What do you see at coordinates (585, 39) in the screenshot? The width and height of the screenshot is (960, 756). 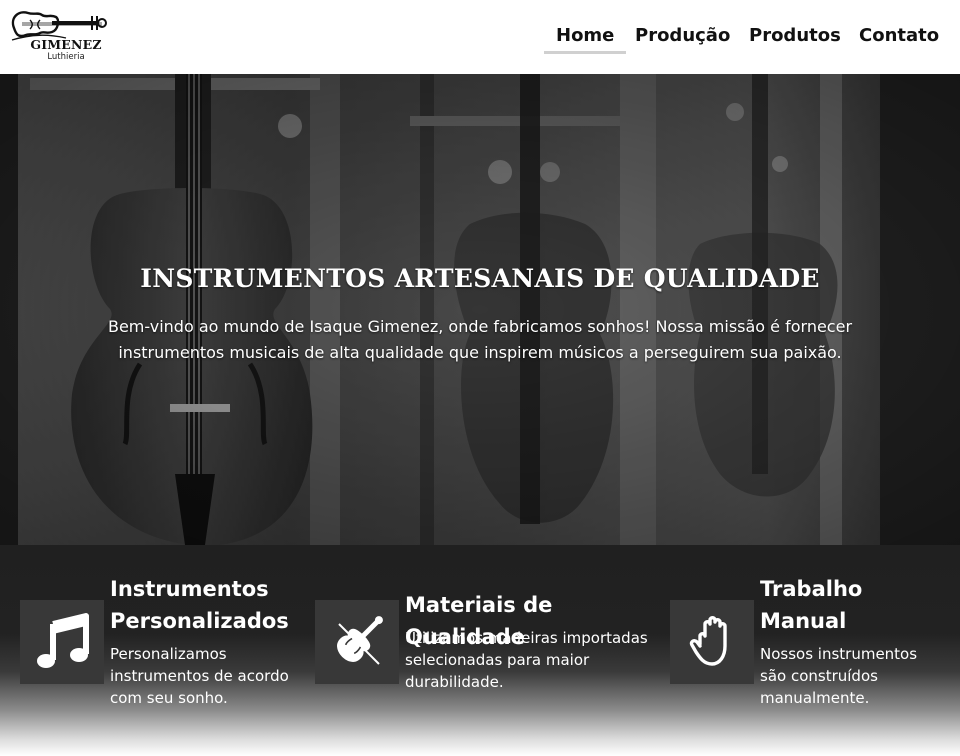 I see `nav-item-home: Home` at bounding box center [585, 39].